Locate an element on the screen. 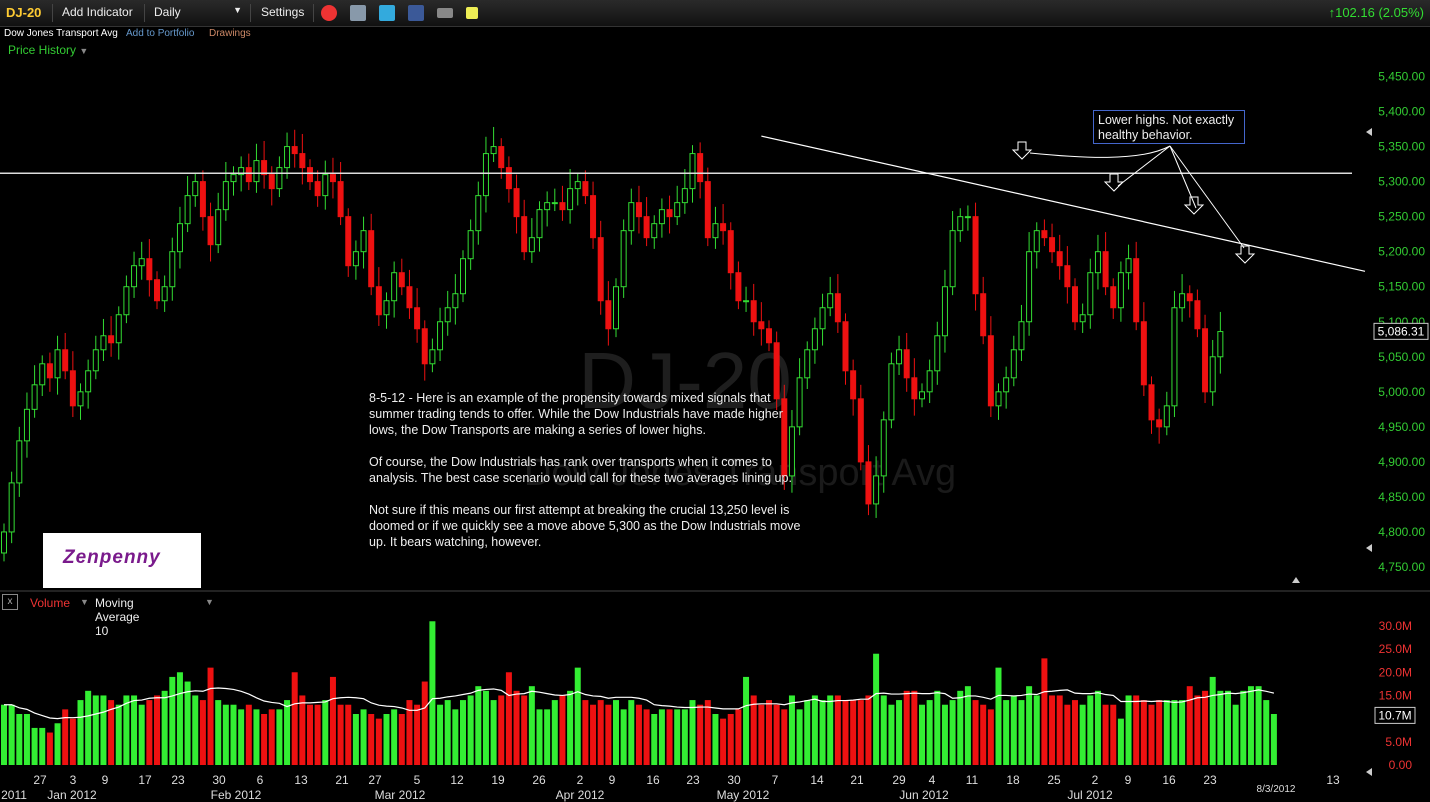  y-tick-label: 4,950.00 is located at coordinates (1401, 427).